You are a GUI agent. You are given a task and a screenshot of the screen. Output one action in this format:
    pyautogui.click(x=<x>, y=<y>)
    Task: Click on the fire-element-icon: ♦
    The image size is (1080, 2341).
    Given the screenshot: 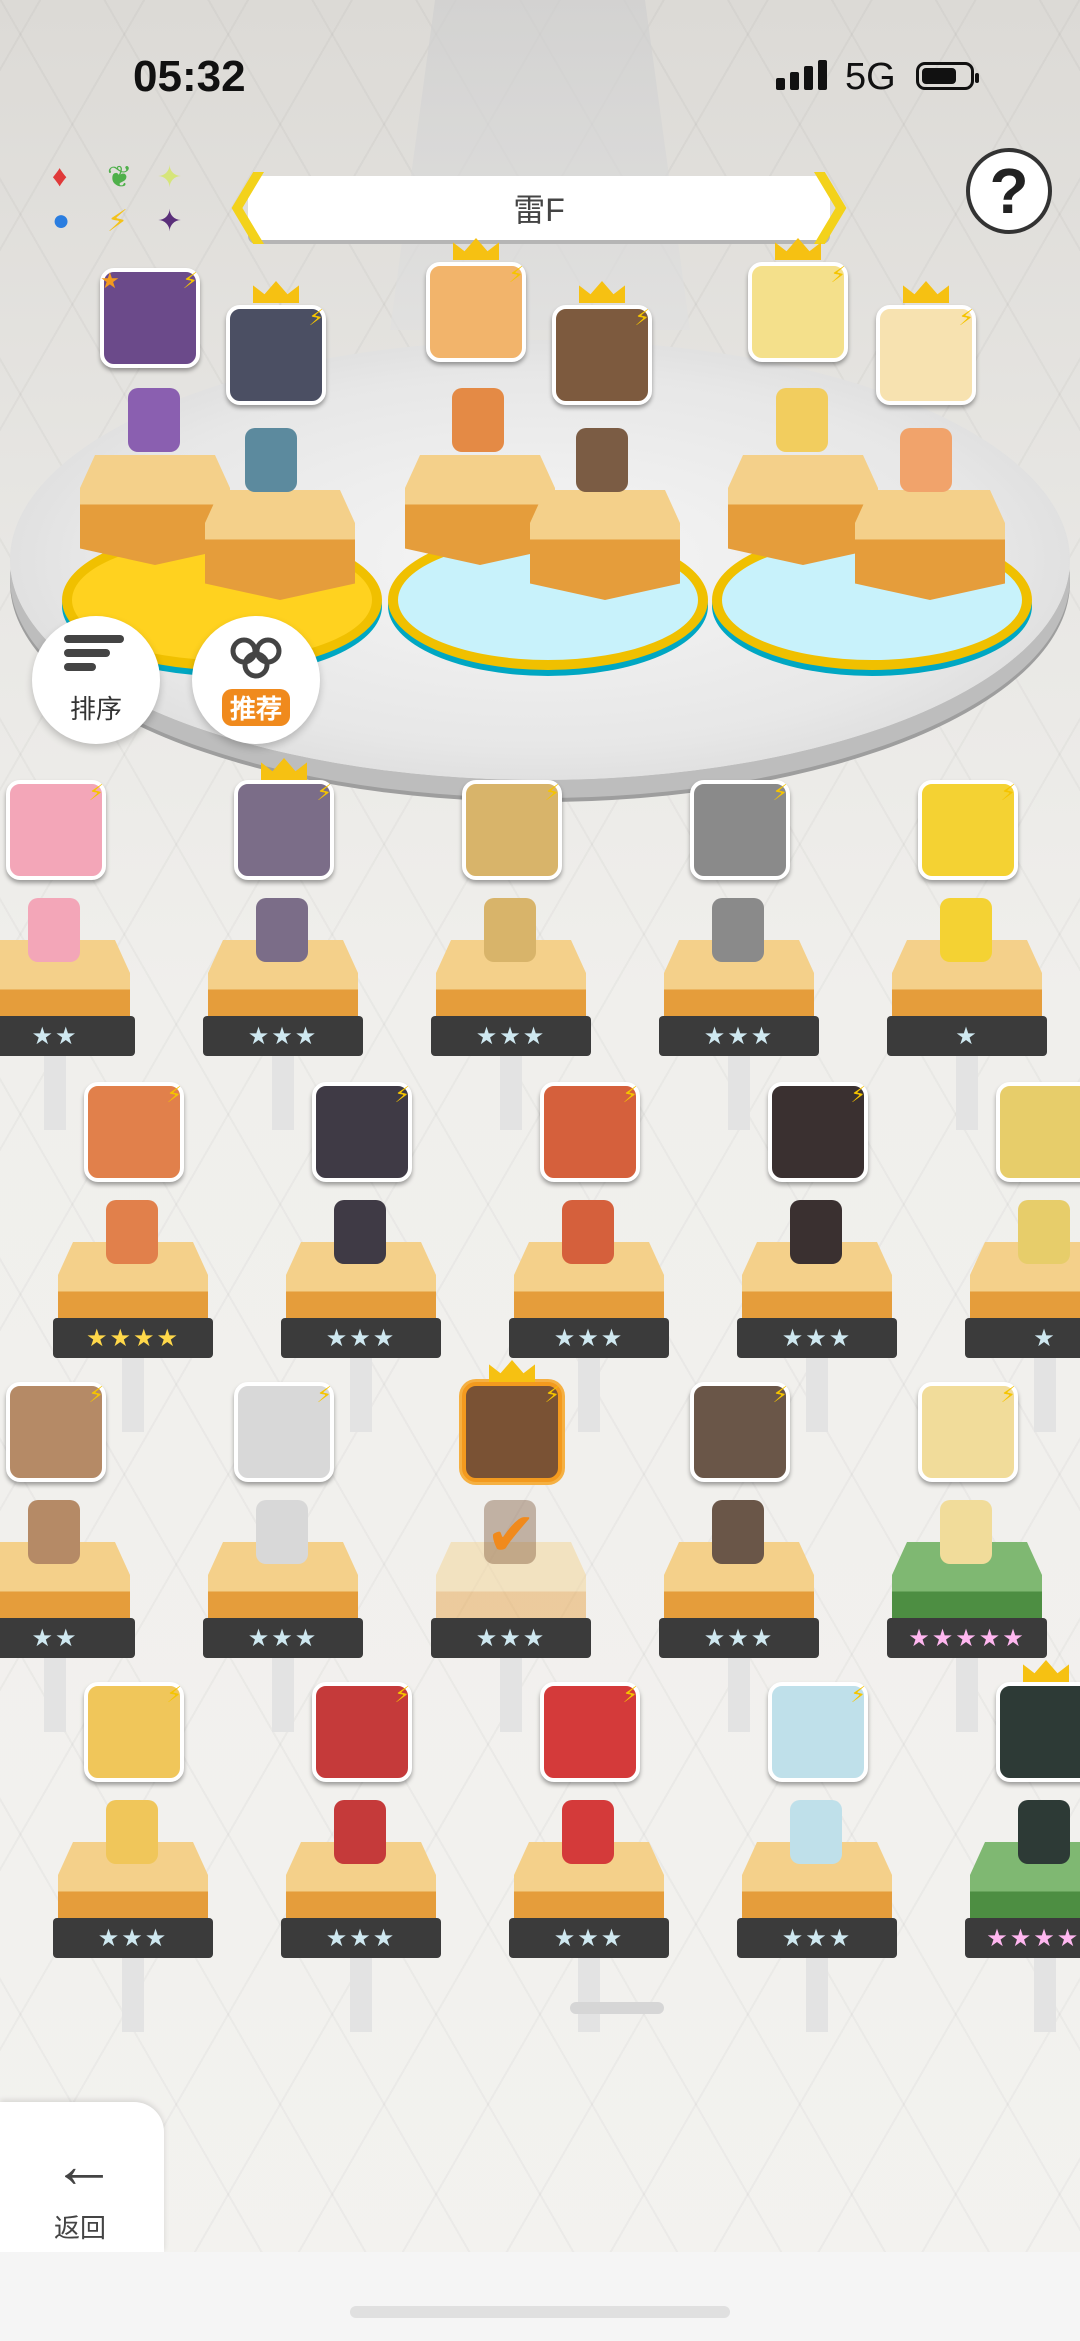 What is the action you would take?
    pyautogui.click(x=60, y=176)
    